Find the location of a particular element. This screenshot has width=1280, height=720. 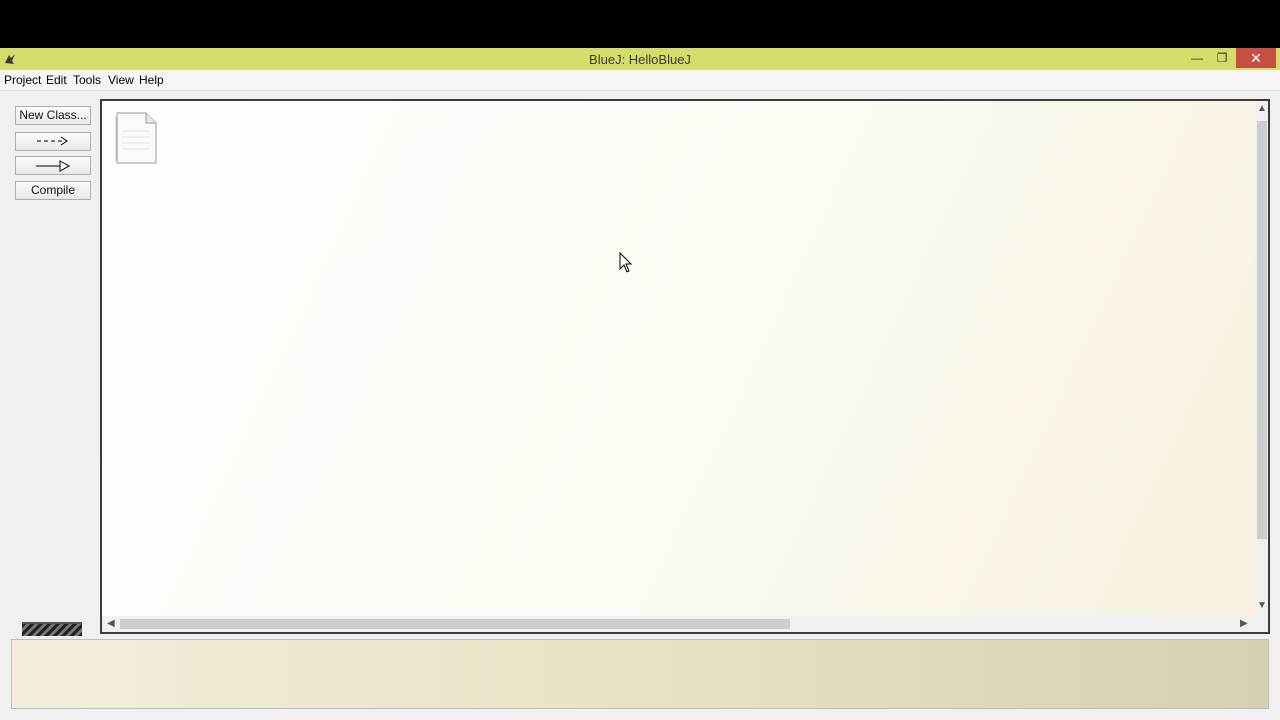

menu-separator is located at coordinates (640, 90).